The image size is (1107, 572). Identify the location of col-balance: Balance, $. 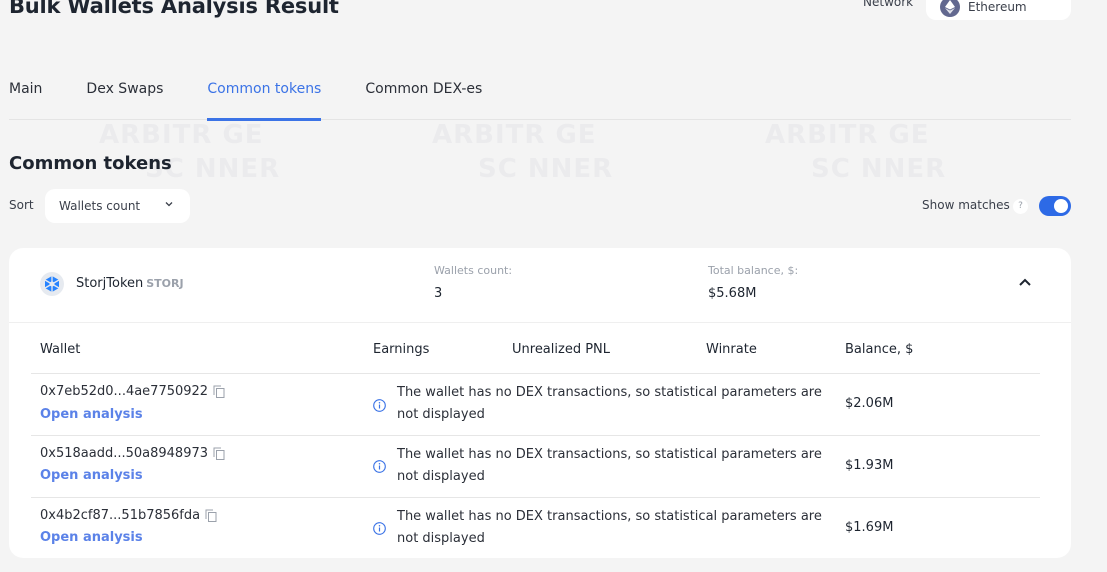
(879, 349).